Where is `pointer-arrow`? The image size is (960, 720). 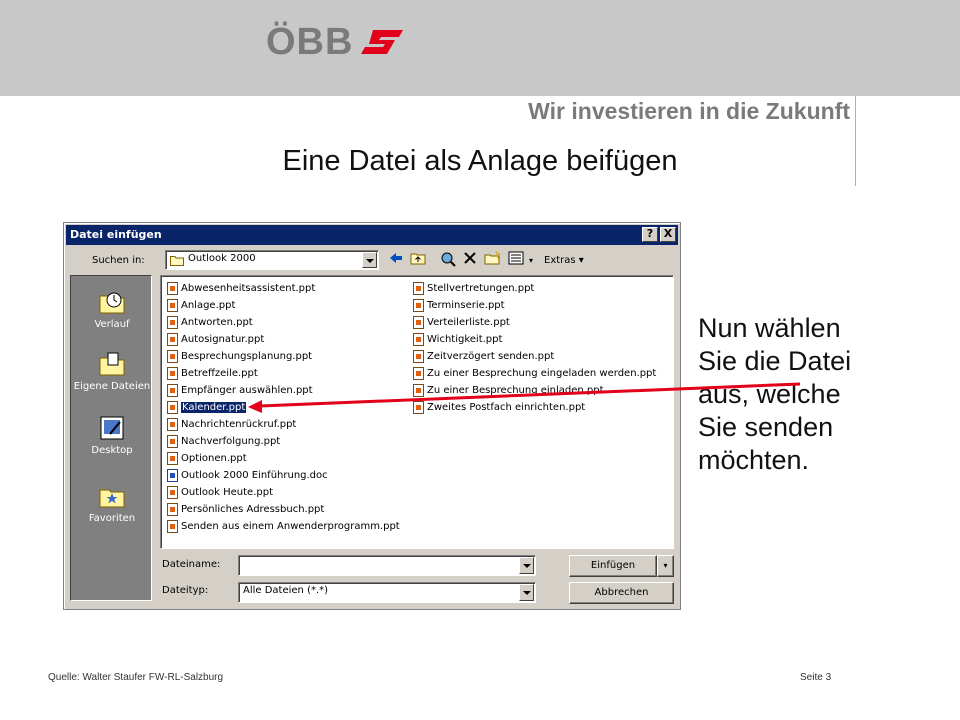
pointer-arrow is located at coordinates (524, 397).